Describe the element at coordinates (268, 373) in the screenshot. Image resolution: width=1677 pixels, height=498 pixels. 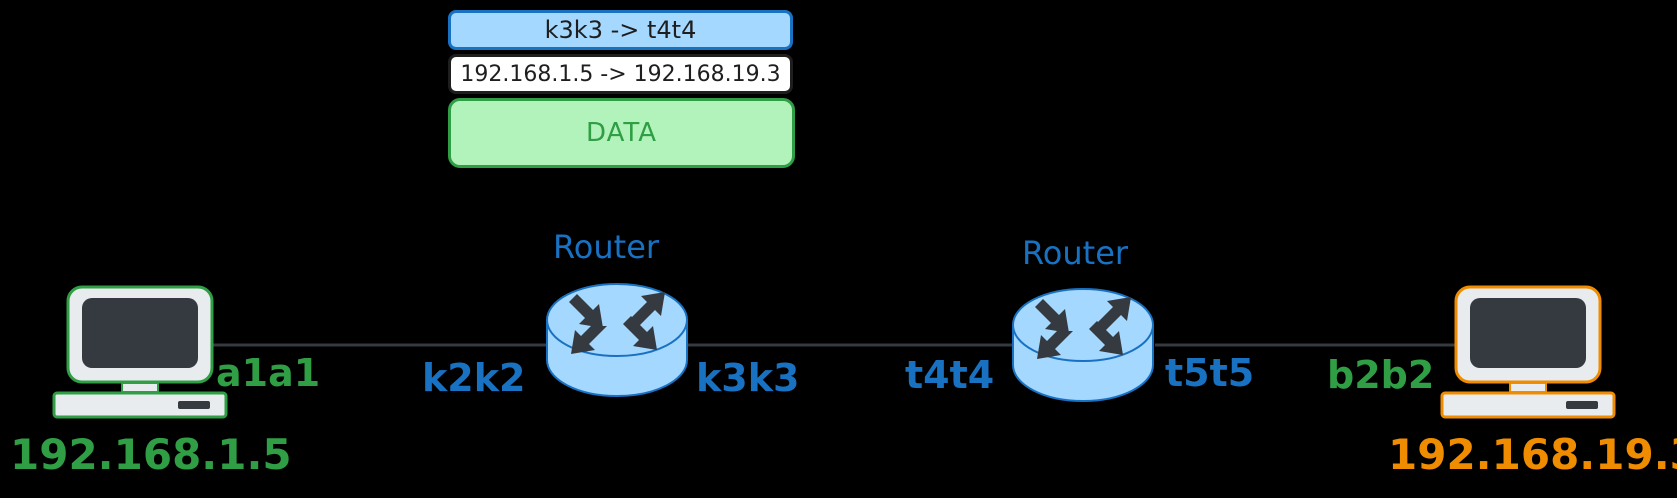
I see `source-interface-label: a1a1` at that location.